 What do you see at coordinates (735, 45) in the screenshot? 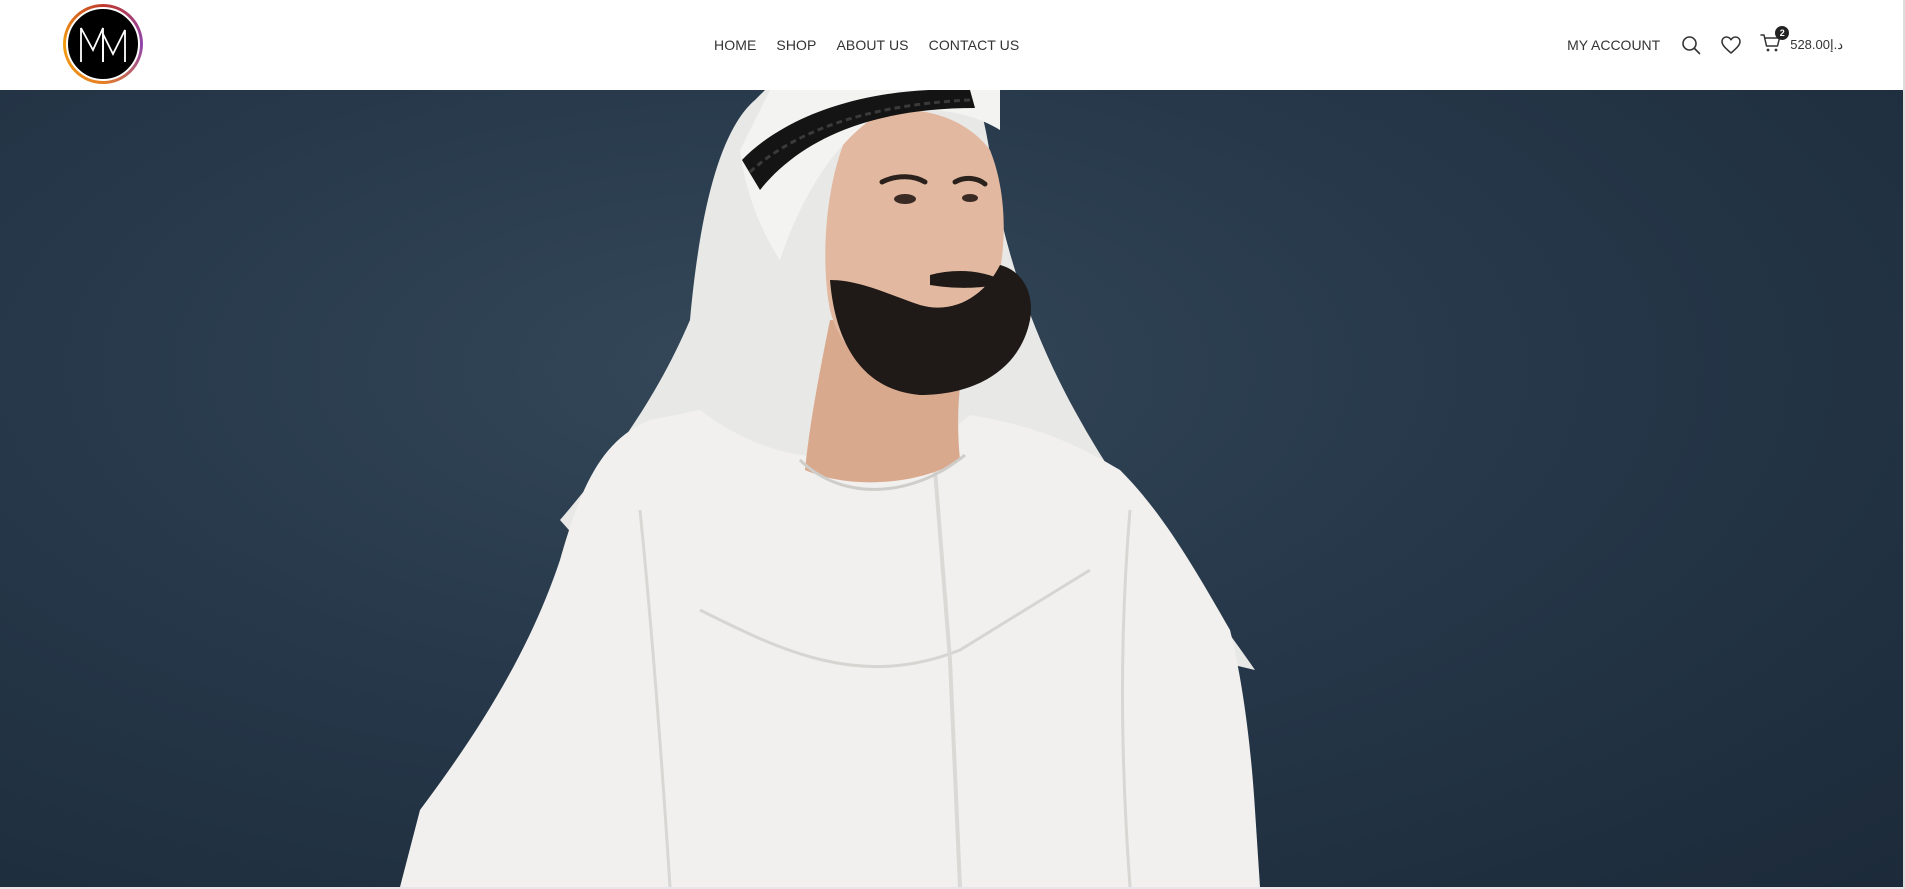
I see `nav-home: HOME` at bounding box center [735, 45].